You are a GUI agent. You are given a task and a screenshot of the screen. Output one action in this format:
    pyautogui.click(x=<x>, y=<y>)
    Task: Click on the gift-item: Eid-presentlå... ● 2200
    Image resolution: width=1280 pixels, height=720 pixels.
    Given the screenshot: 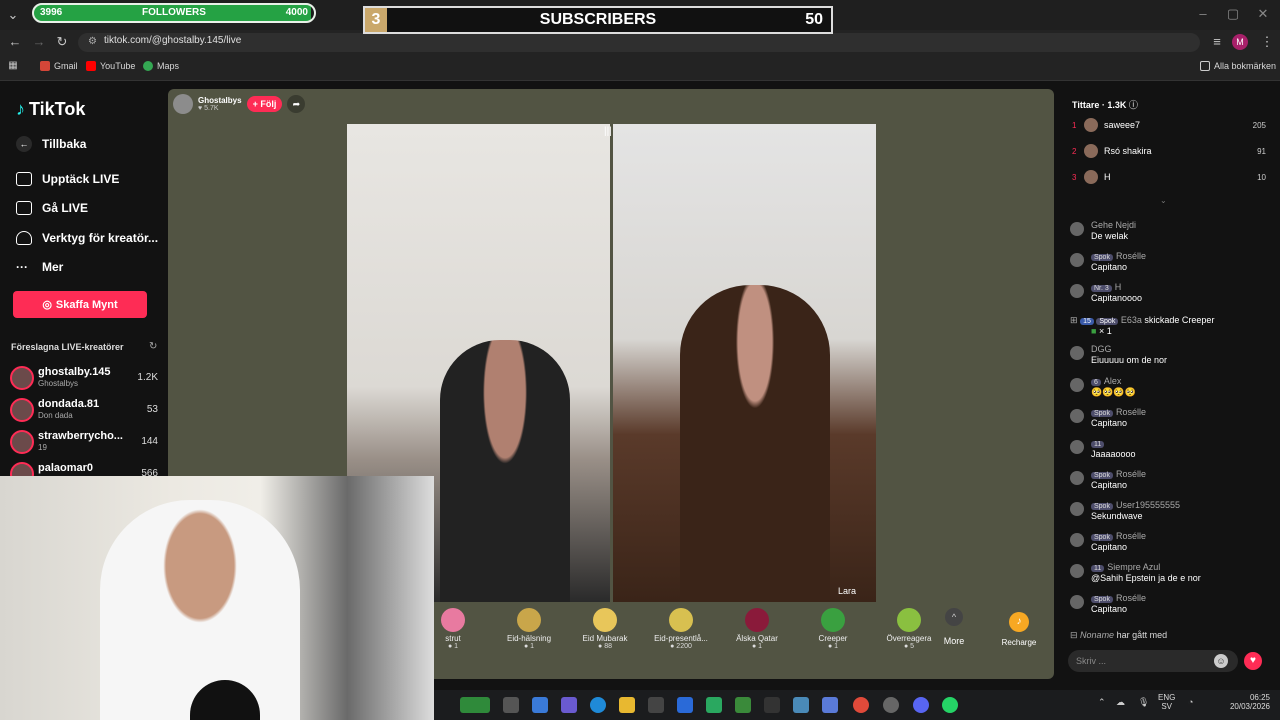 What is the action you would take?
    pyautogui.click(x=681, y=627)
    